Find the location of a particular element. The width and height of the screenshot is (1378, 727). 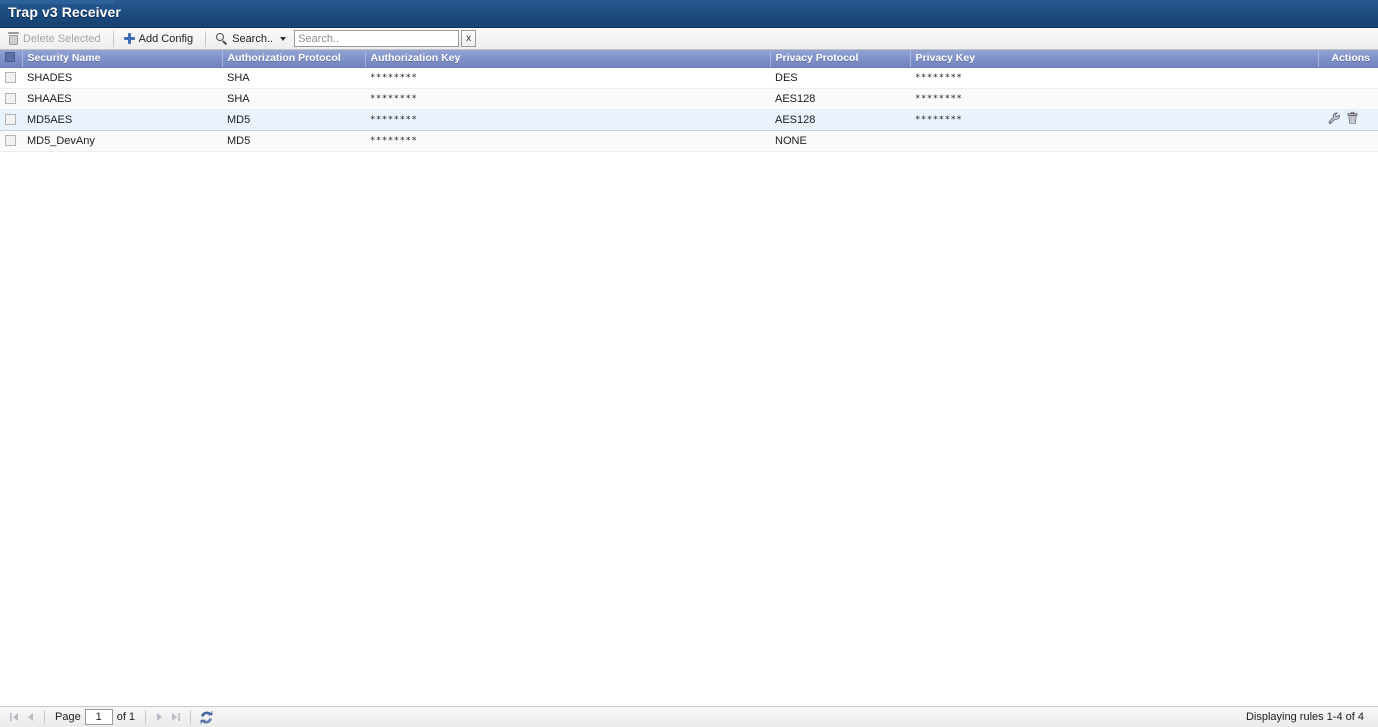

search-icon is located at coordinates (222, 38).